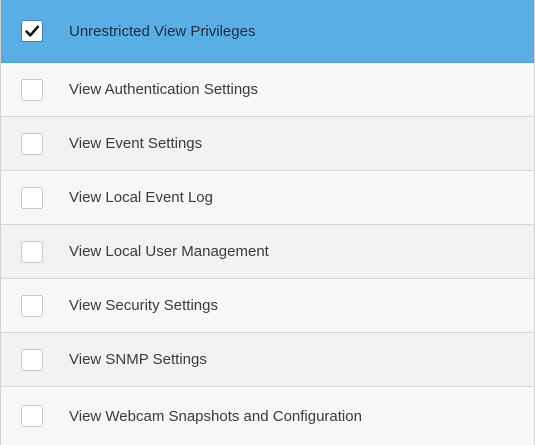 The height and width of the screenshot is (445, 535). What do you see at coordinates (162, 31) in the screenshot?
I see `privilege-label: Unrestricted View Privileges` at bounding box center [162, 31].